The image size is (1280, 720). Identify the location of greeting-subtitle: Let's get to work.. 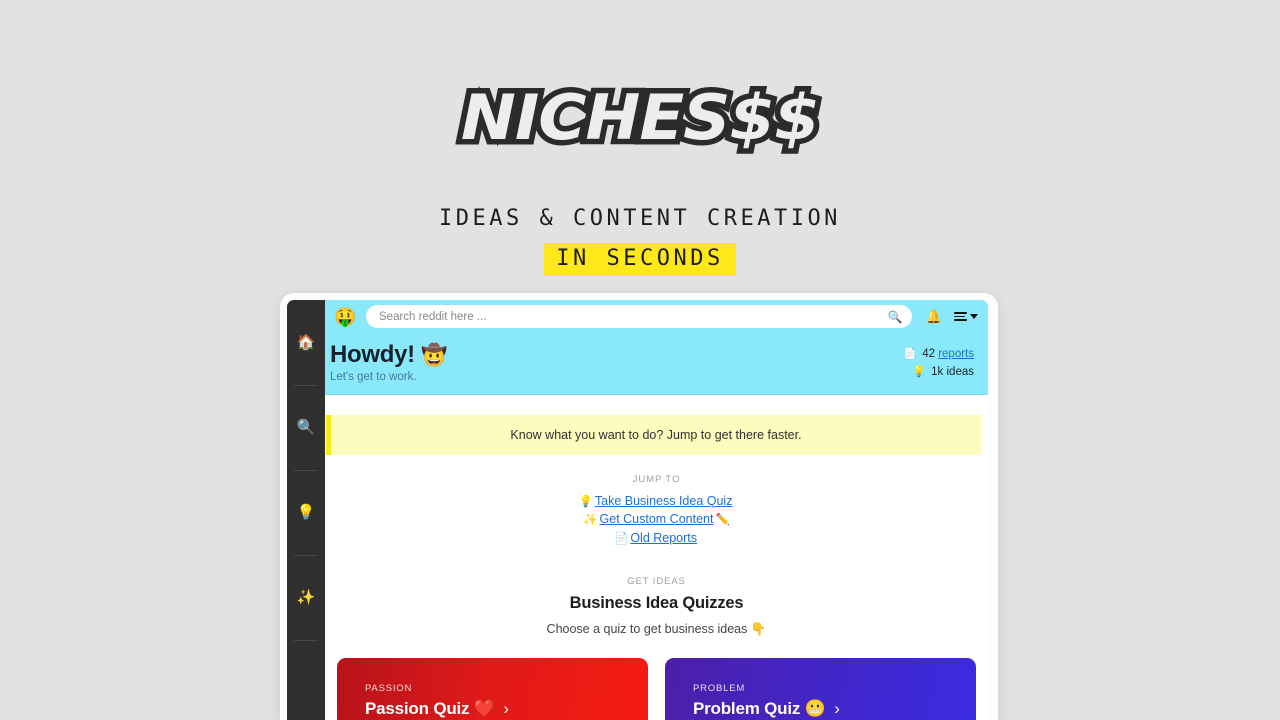
(373, 376).